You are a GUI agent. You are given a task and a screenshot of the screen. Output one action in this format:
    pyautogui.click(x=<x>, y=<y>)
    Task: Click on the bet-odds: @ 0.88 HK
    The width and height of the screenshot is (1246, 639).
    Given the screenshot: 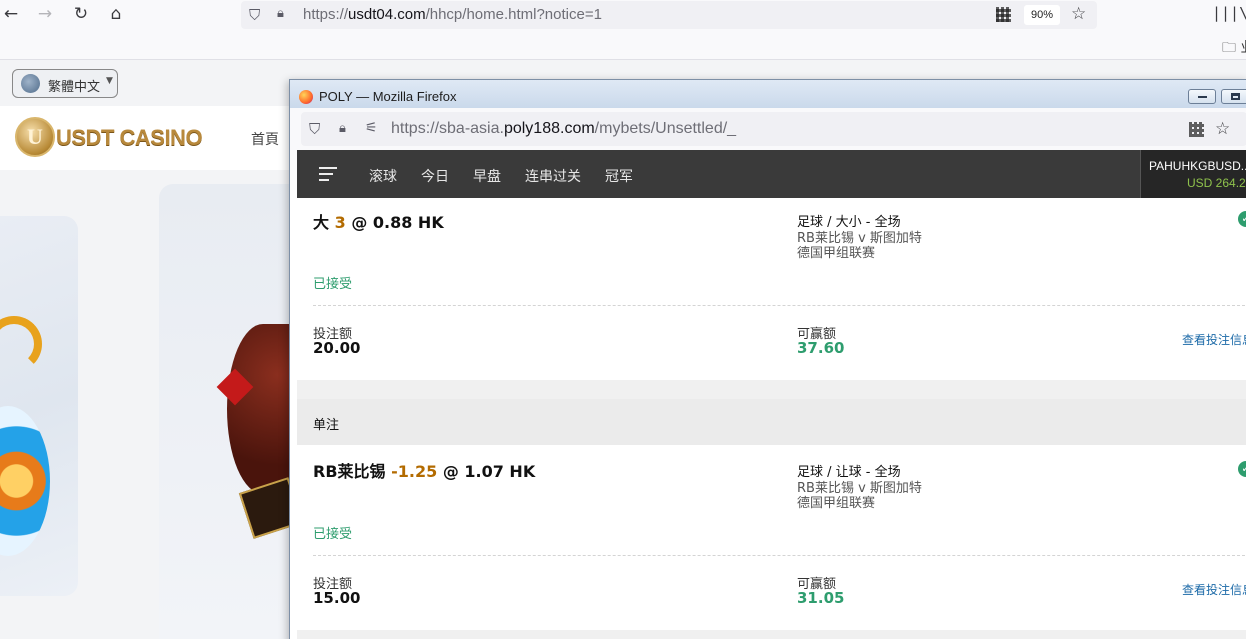 What is the action you would take?
    pyautogui.click(x=397, y=222)
    